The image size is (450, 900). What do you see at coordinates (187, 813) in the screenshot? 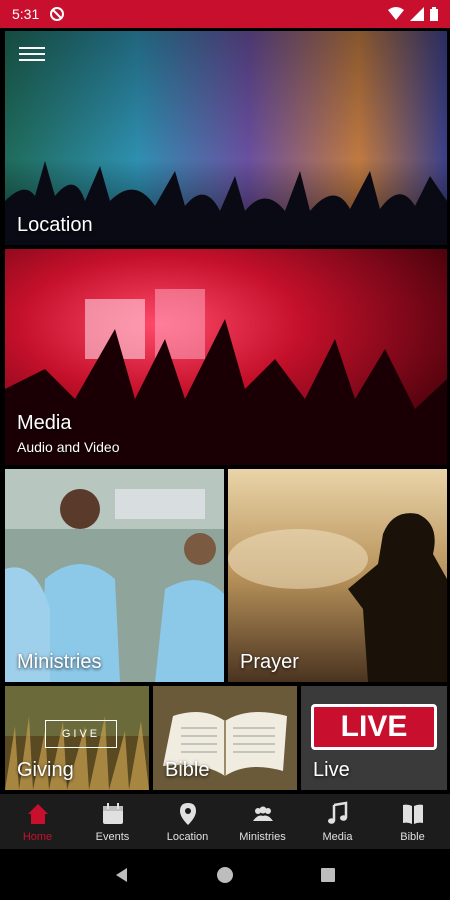
I see `map-pin-icon` at bounding box center [187, 813].